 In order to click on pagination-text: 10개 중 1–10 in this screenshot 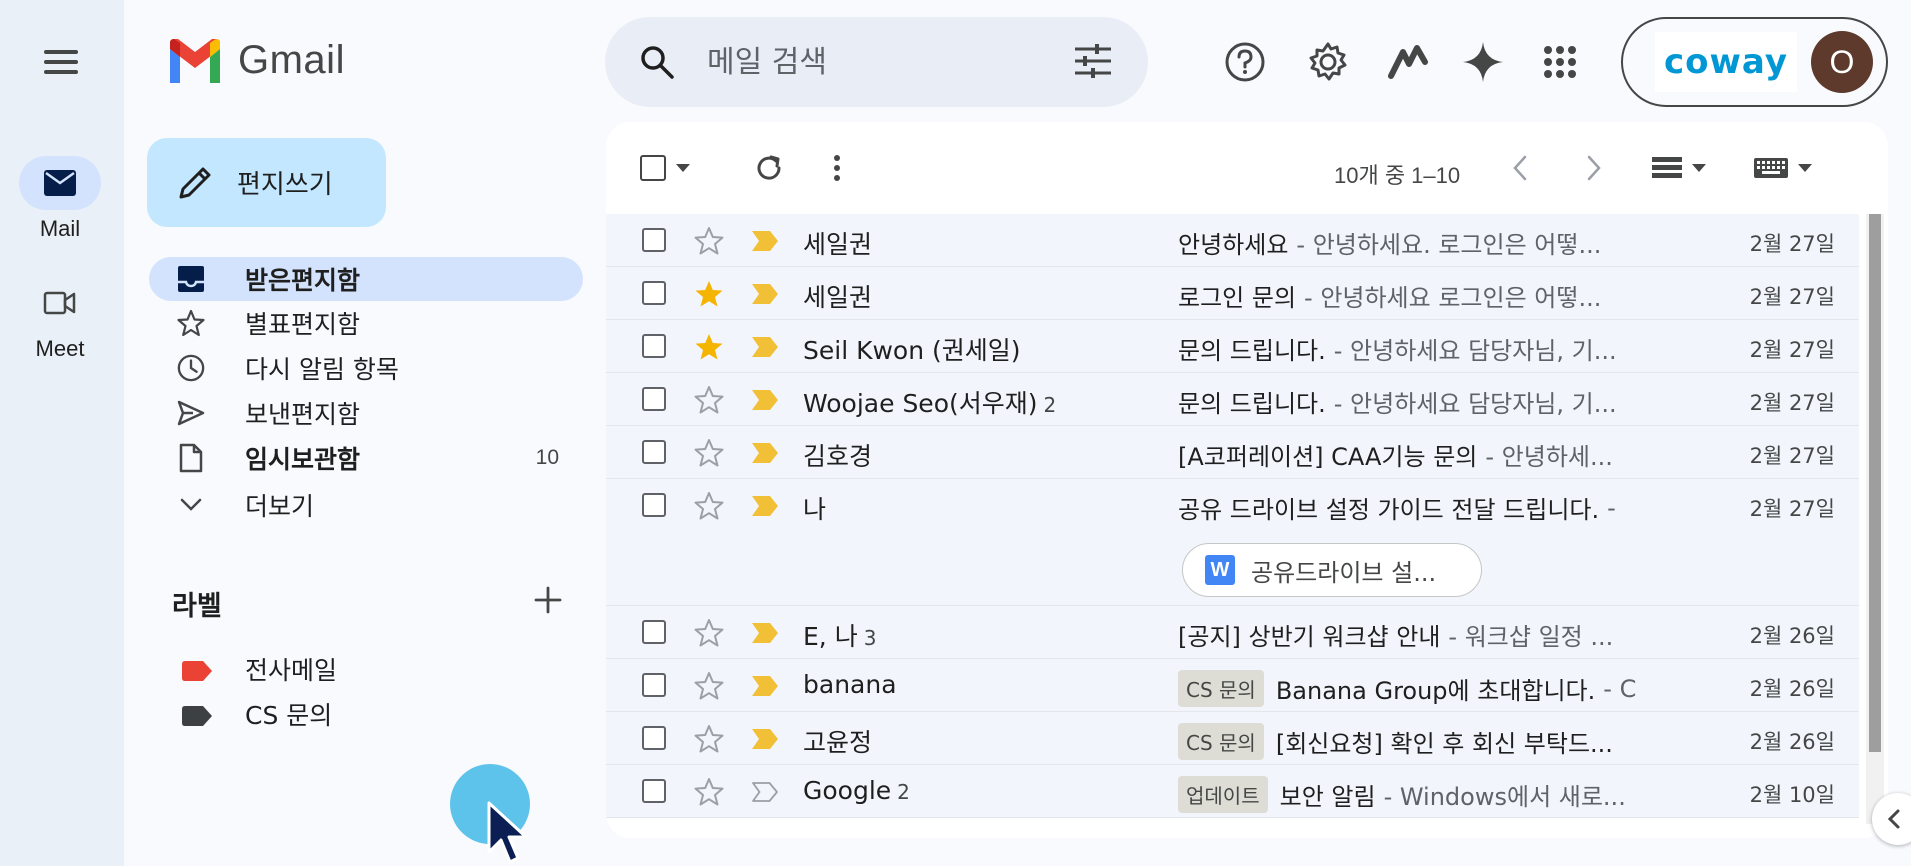, I will do `click(1397, 175)`.